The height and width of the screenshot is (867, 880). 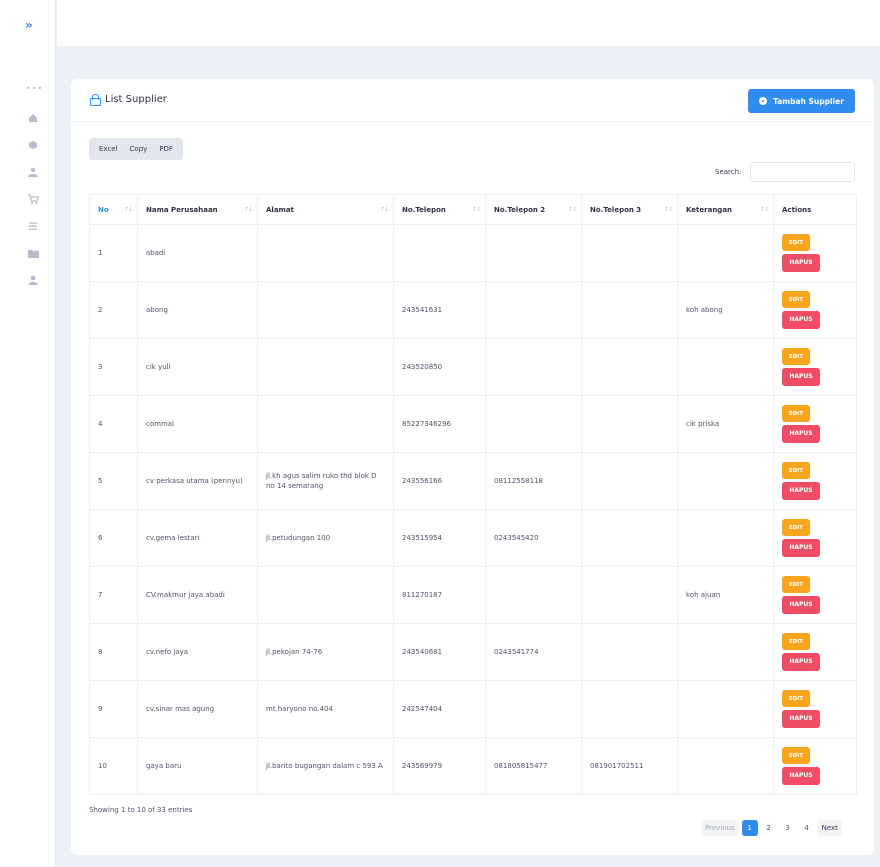 What do you see at coordinates (33, 199) in the screenshot?
I see `cart-icon` at bounding box center [33, 199].